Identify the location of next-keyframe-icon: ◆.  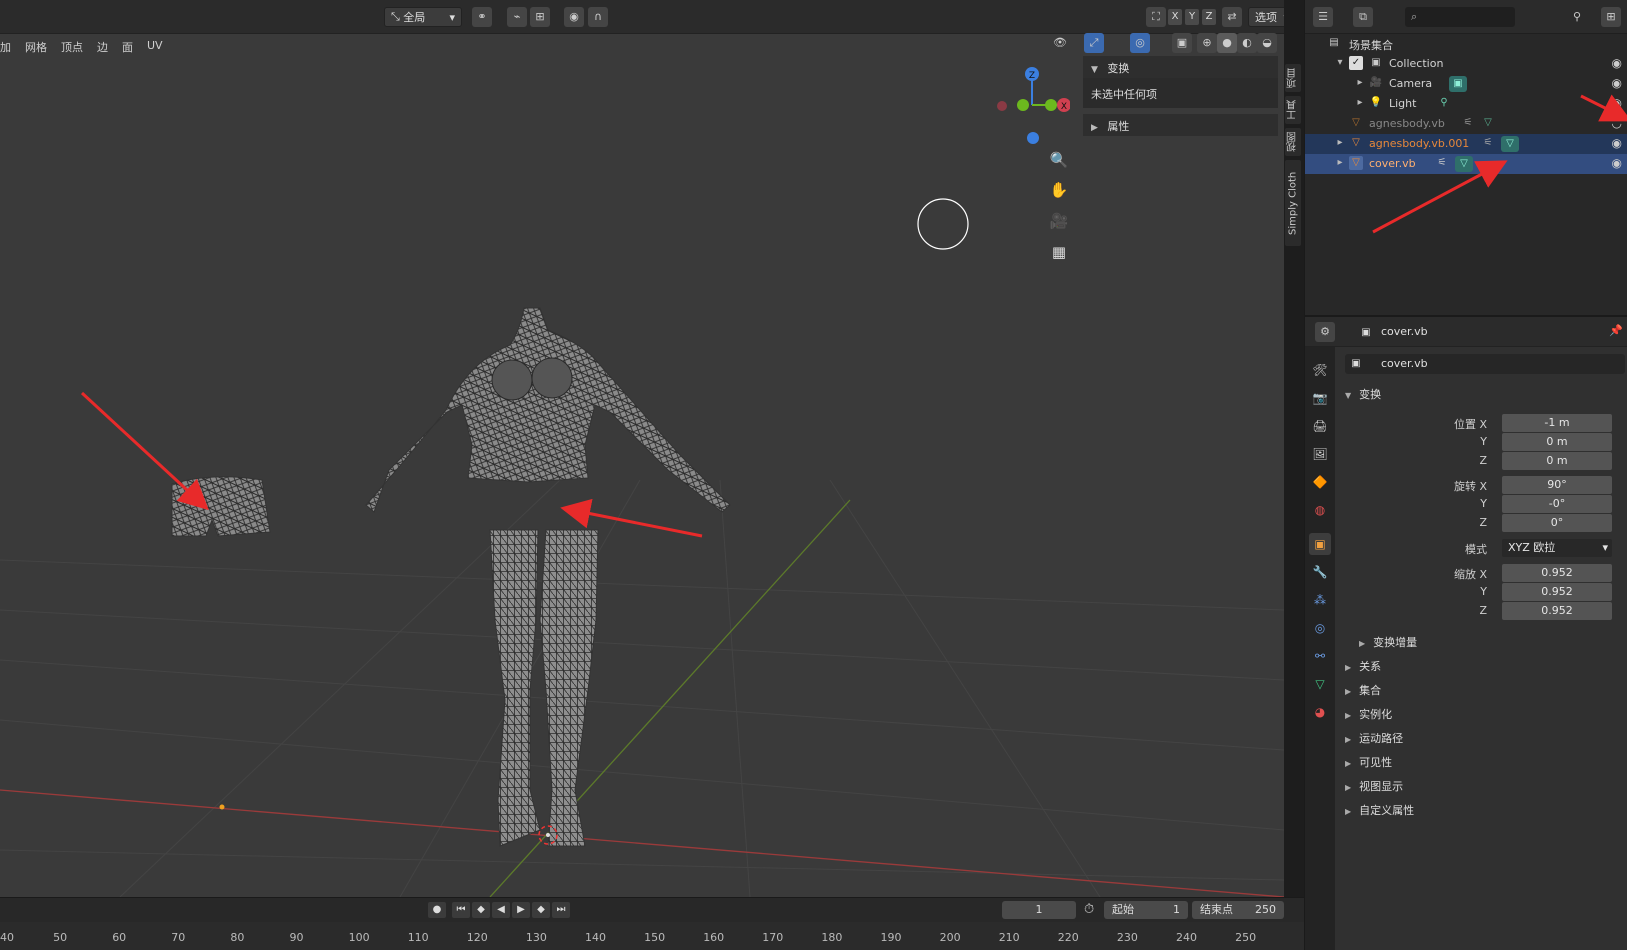
(541, 910).